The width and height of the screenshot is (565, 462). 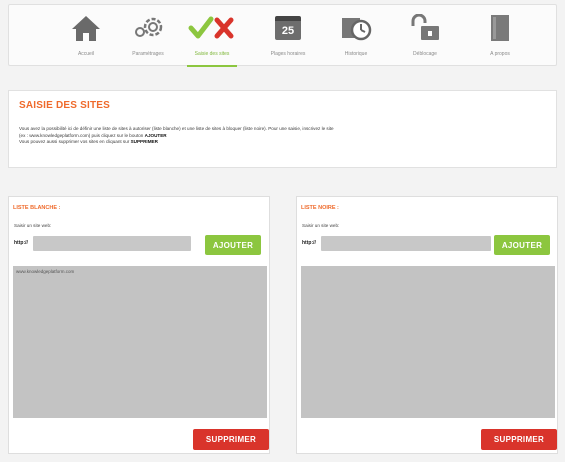 What do you see at coordinates (288, 28) in the screenshot?
I see `calendar-icon: 25` at bounding box center [288, 28].